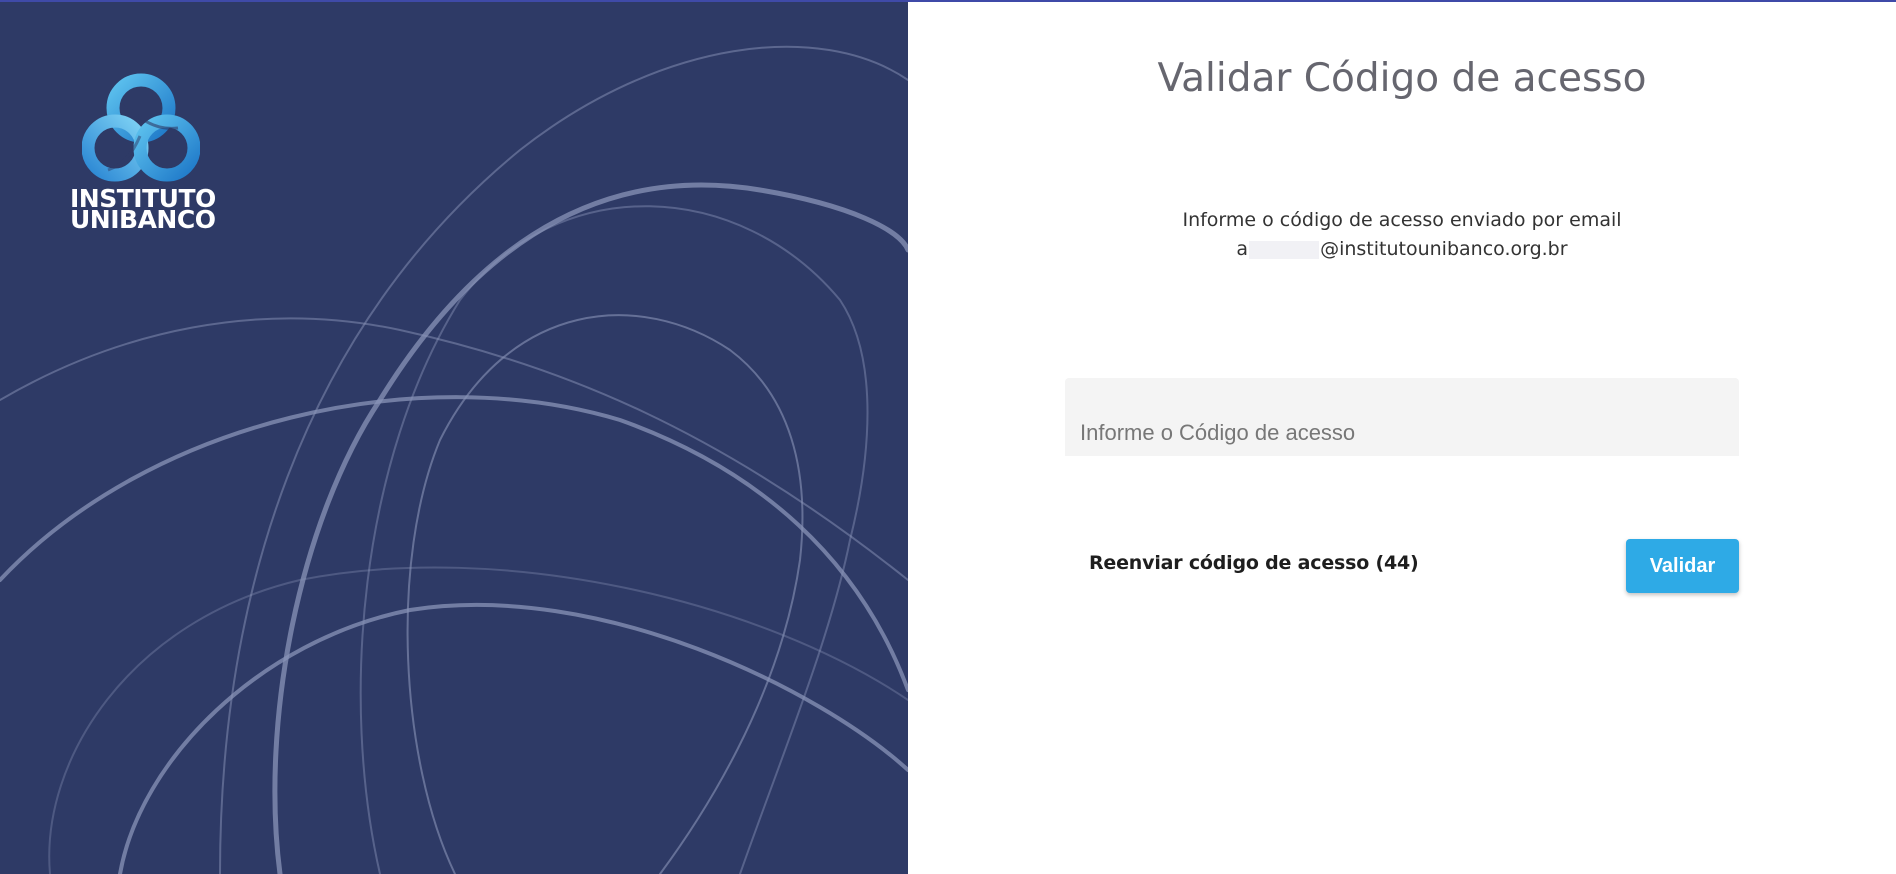 This screenshot has height=874, width=1896. I want to click on resend-code-link: Reenviar código de acesso (44), so click(1254, 563).